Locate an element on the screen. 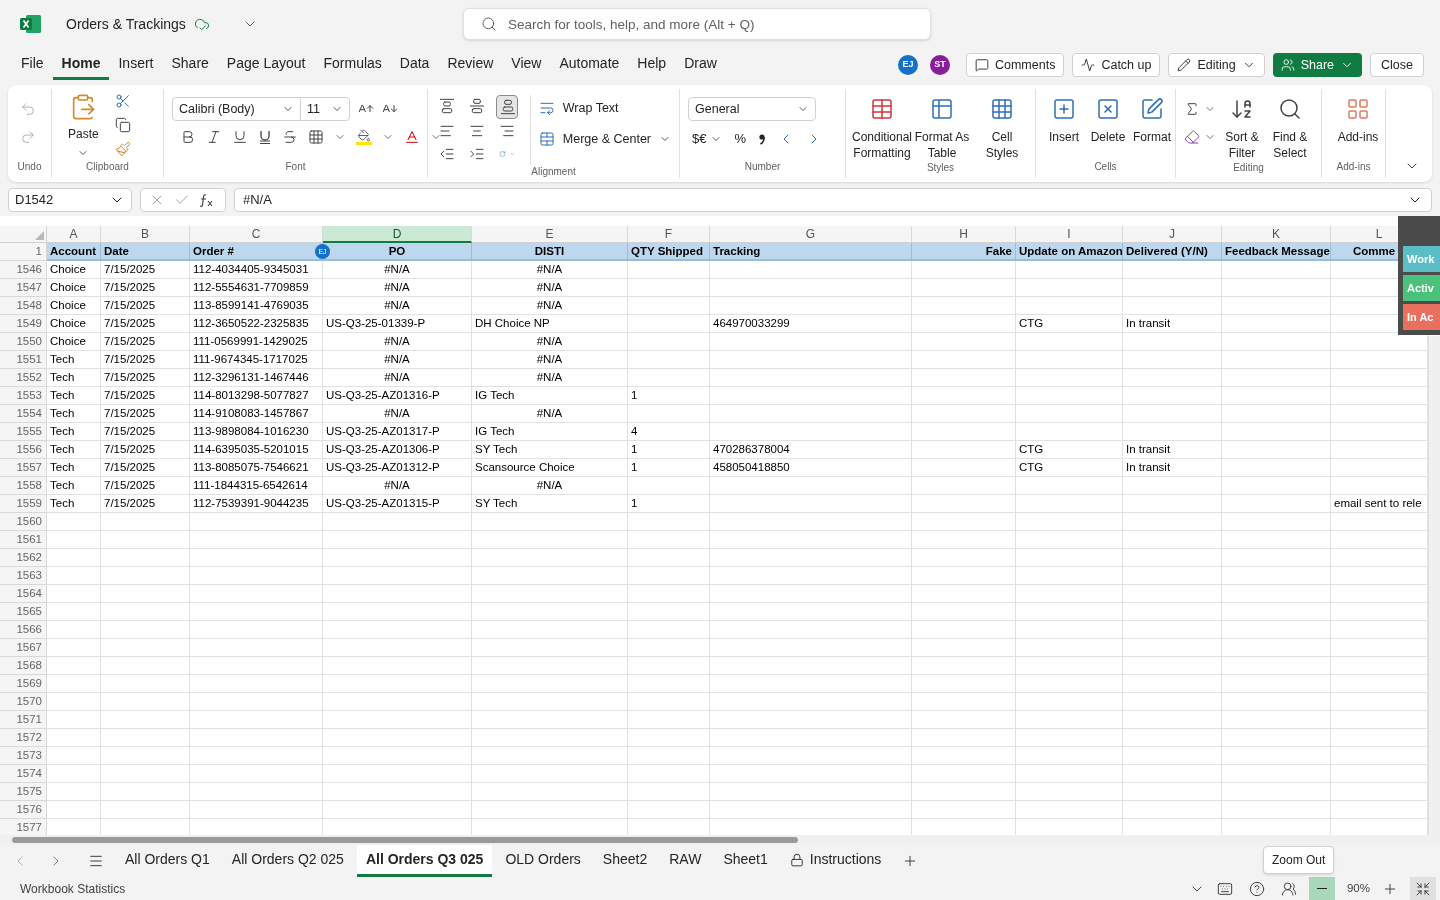 This screenshot has width=1440, height=900. row-number: 1565 is located at coordinates (23, 612).